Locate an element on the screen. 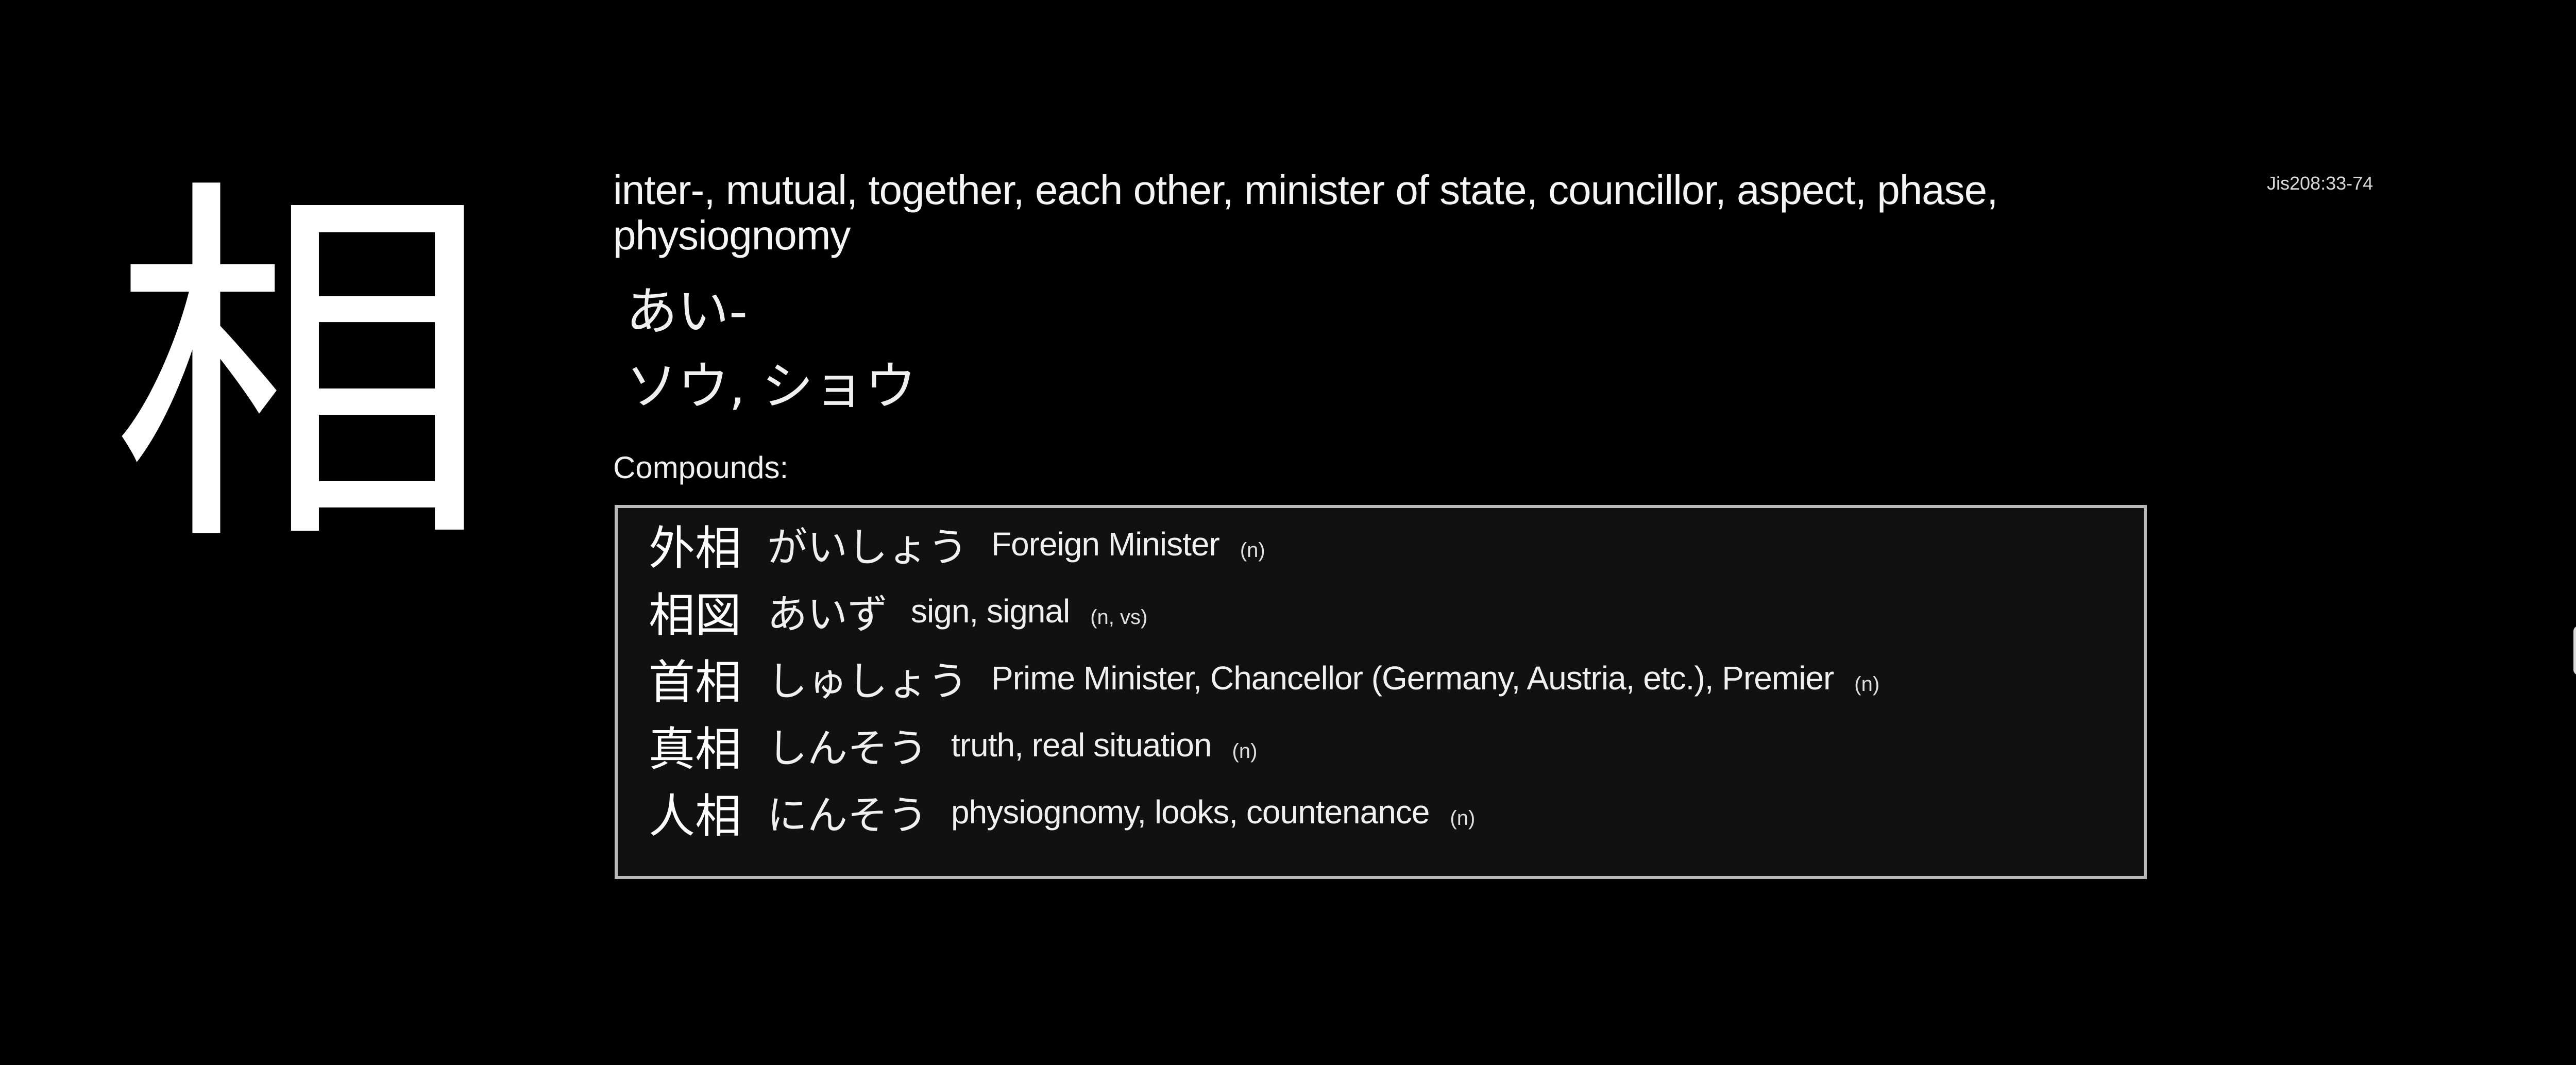 The height and width of the screenshot is (1065, 2576). compound-item: 外相 がいしょう Foreign Minister (n) is located at coordinates (957, 544).